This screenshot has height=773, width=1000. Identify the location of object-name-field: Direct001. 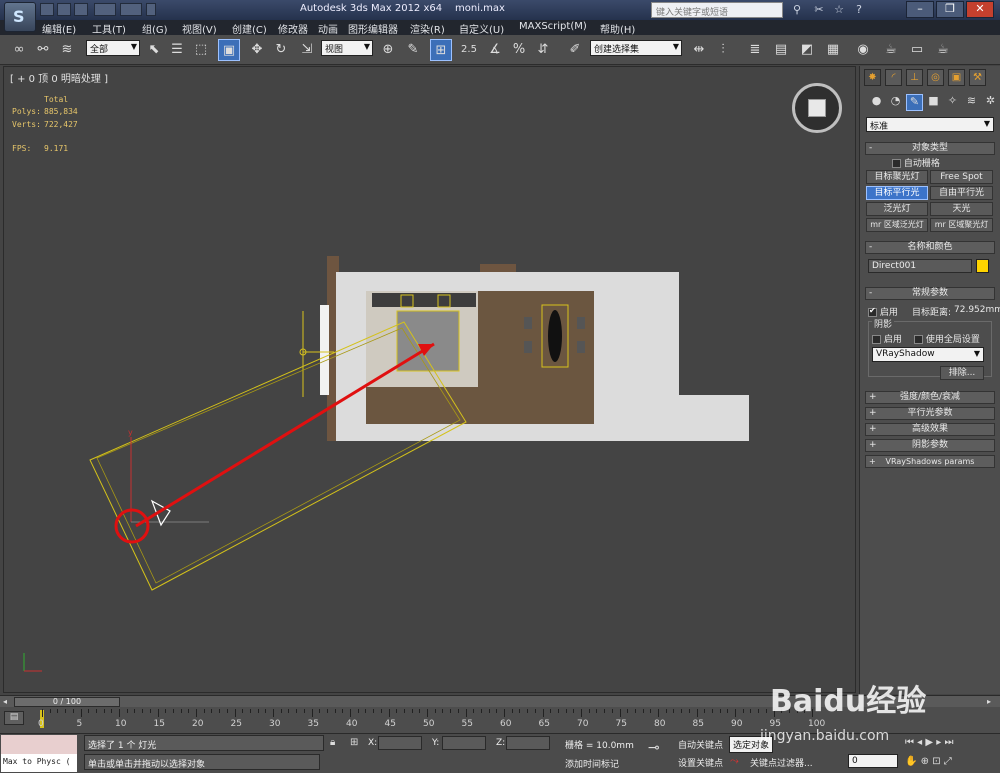
(920, 266).